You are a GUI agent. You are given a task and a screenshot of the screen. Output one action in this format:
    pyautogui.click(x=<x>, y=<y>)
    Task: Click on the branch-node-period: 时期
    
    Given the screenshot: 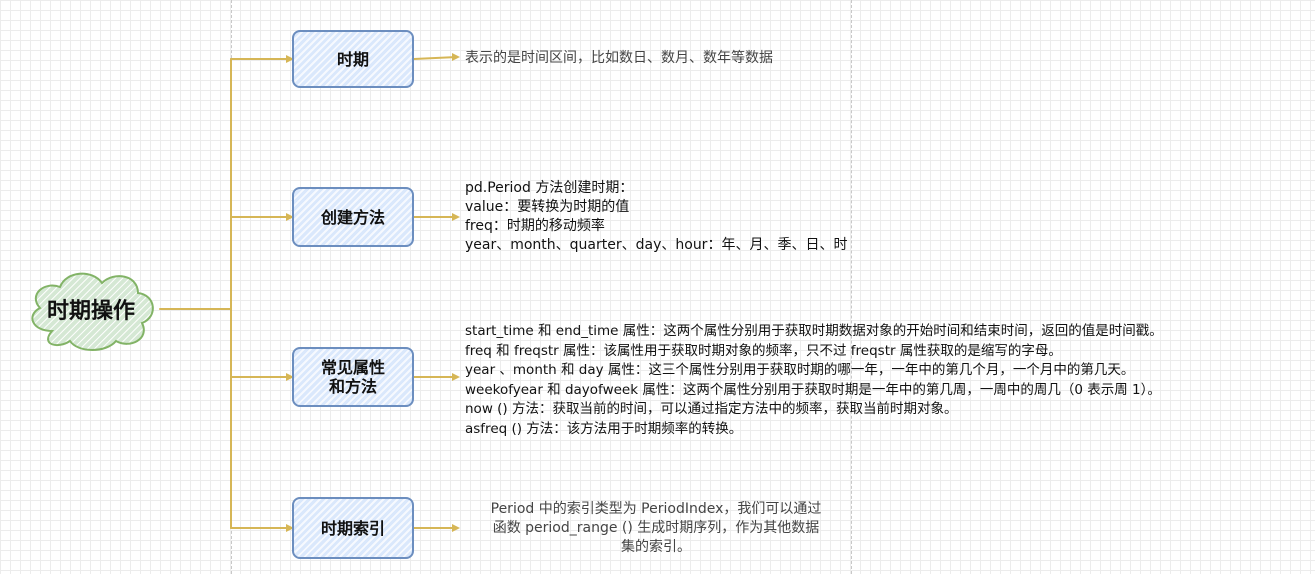 What is the action you would take?
    pyautogui.click(x=353, y=59)
    